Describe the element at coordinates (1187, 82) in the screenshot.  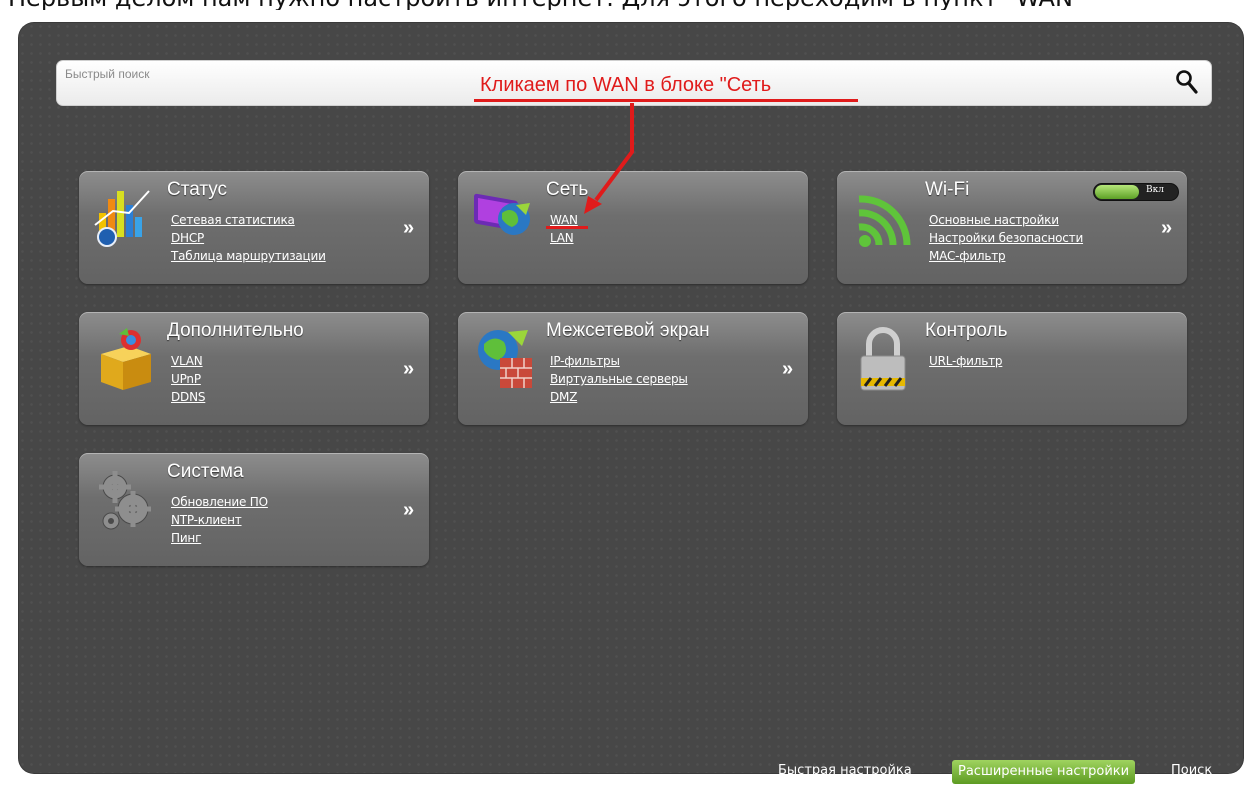
I see `search-icon` at that location.